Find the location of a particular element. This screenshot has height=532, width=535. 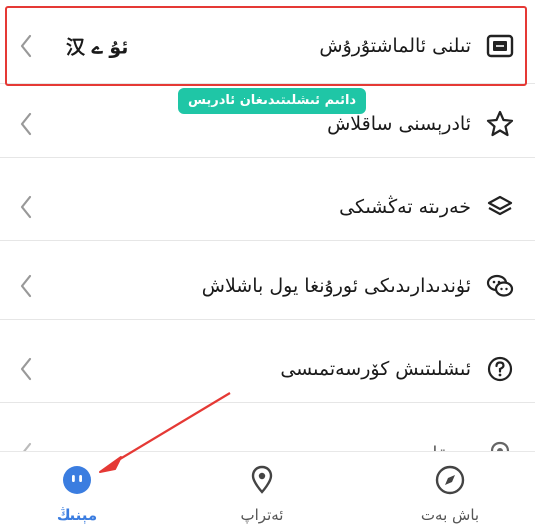

compass-icon is located at coordinates (450, 480).